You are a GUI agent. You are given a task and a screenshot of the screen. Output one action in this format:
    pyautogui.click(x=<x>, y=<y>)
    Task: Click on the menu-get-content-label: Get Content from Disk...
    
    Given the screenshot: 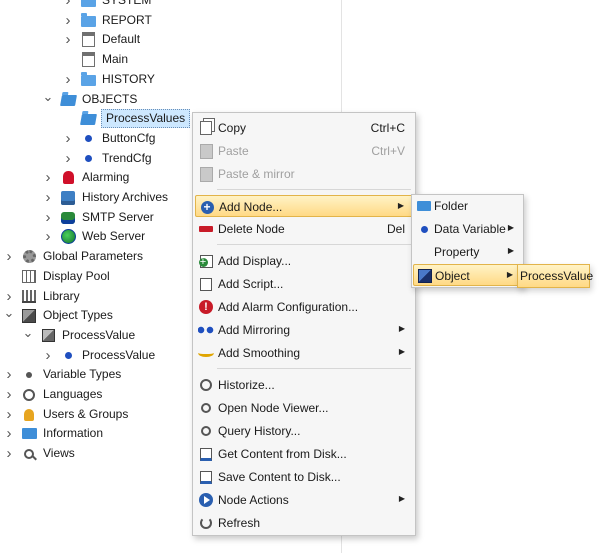 What is the action you would take?
    pyautogui.click(x=282, y=454)
    